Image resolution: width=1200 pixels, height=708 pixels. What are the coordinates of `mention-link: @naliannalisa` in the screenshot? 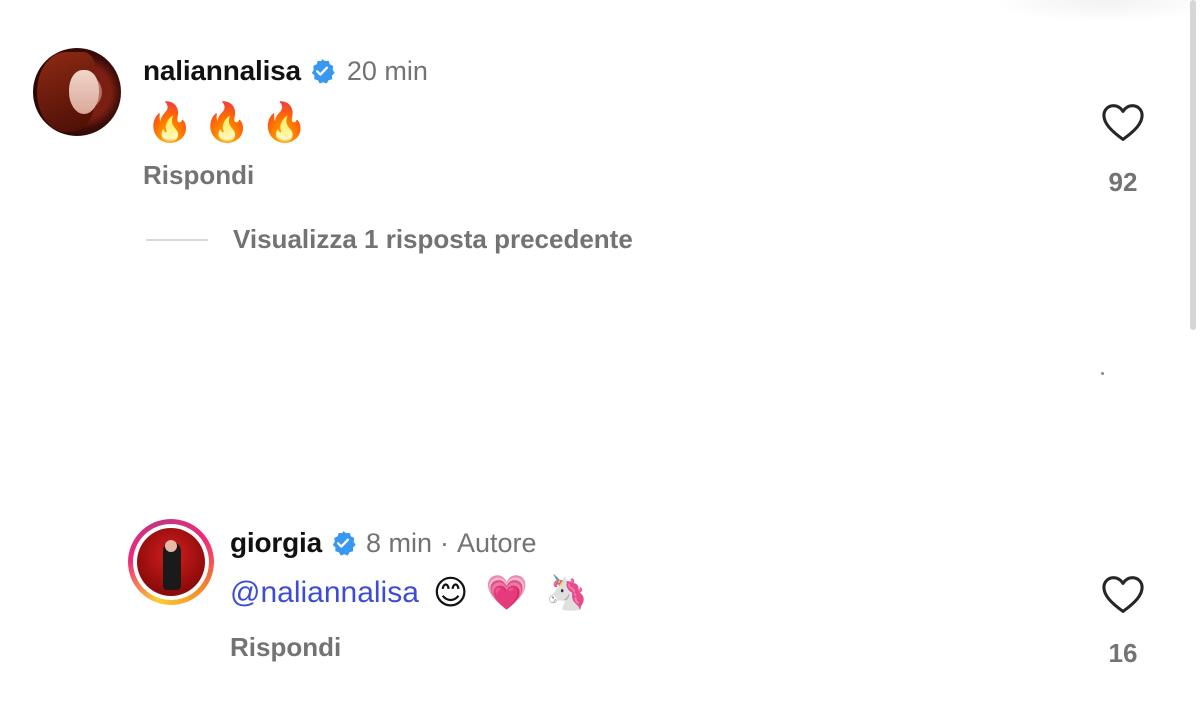 It's located at (324, 593).